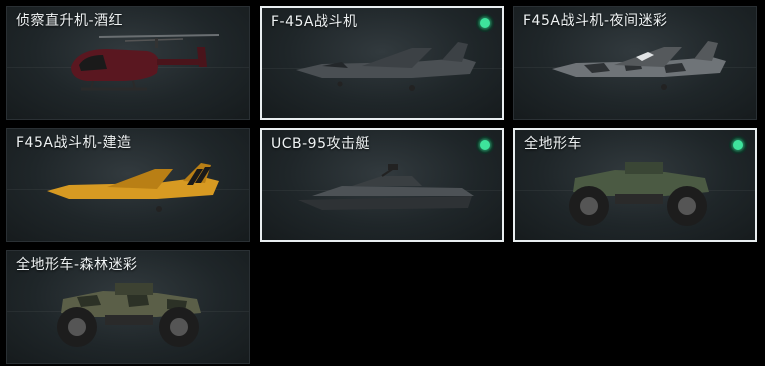 This screenshot has height=366, width=765. What do you see at coordinates (74, 143) in the screenshot?
I see `vehicle-name-label: F45A战斗机-建造` at bounding box center [74, 143].